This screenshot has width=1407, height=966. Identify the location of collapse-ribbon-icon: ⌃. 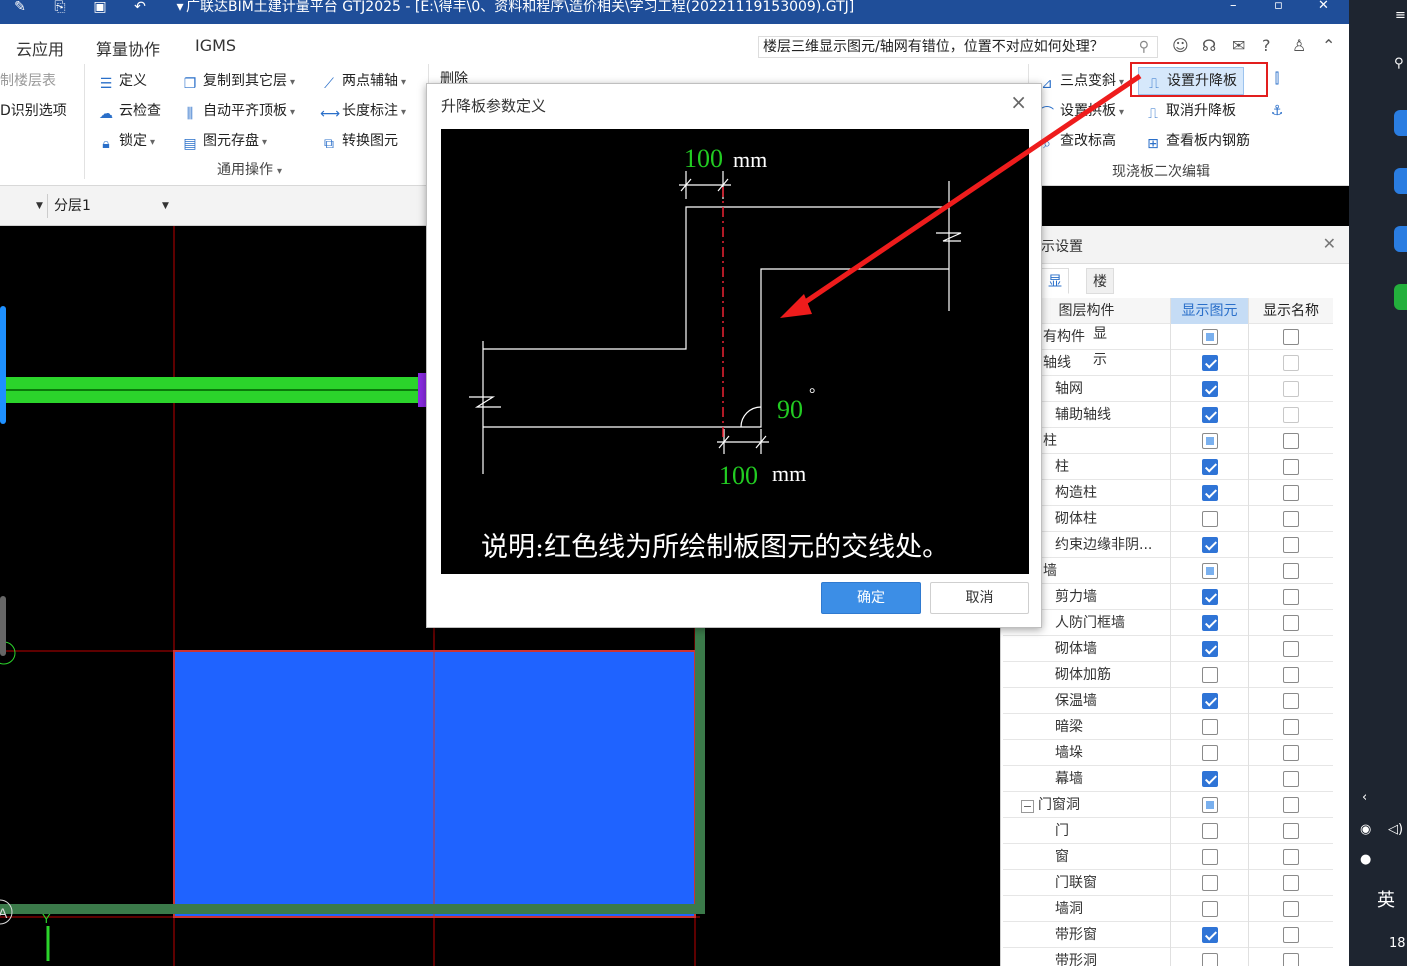
(1328, 45).